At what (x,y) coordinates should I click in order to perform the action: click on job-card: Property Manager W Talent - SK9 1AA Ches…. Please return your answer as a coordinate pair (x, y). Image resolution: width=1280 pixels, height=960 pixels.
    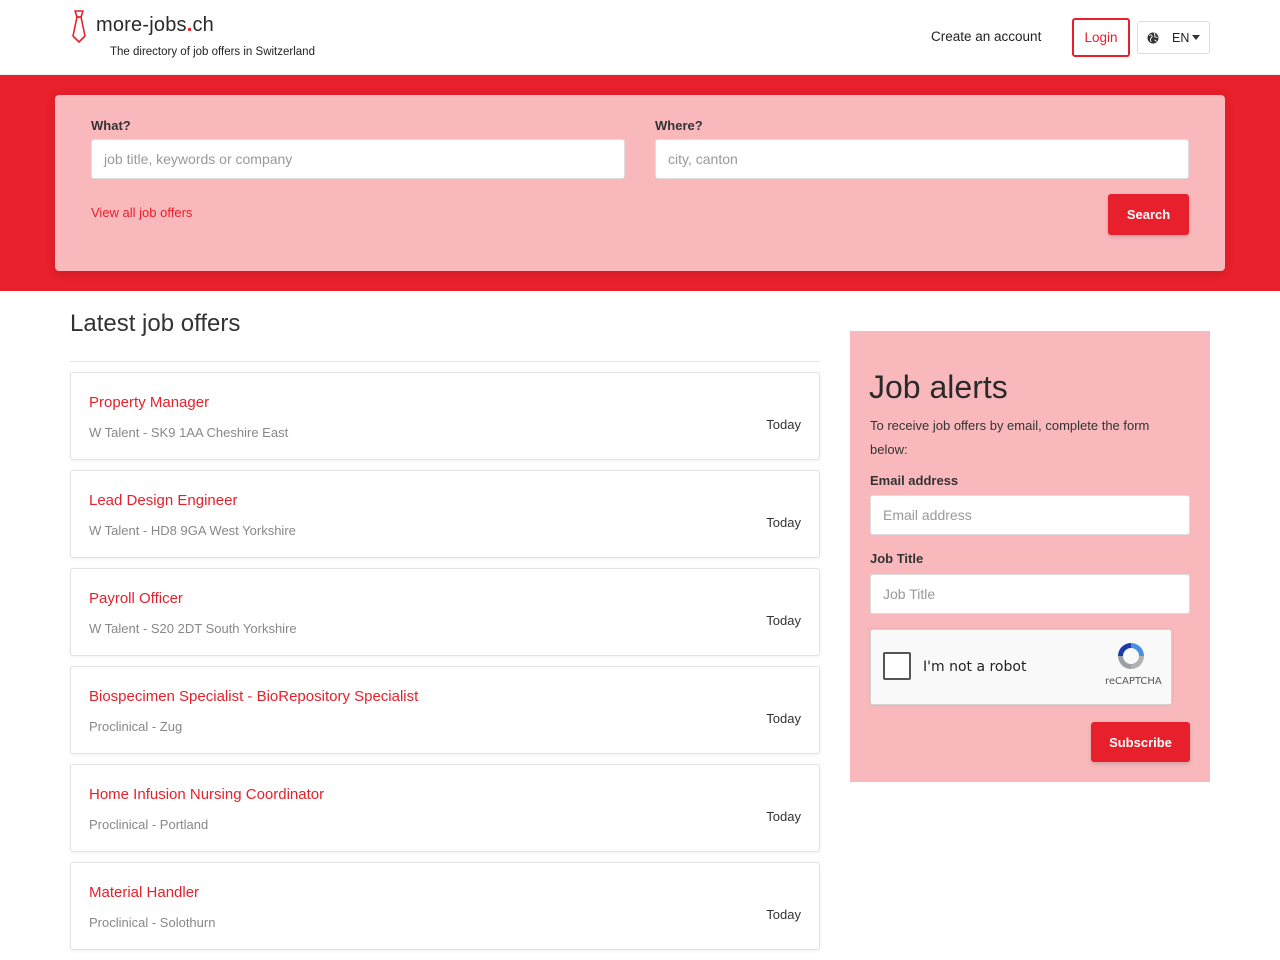
    Looking at the image, I should click on (445, 416).